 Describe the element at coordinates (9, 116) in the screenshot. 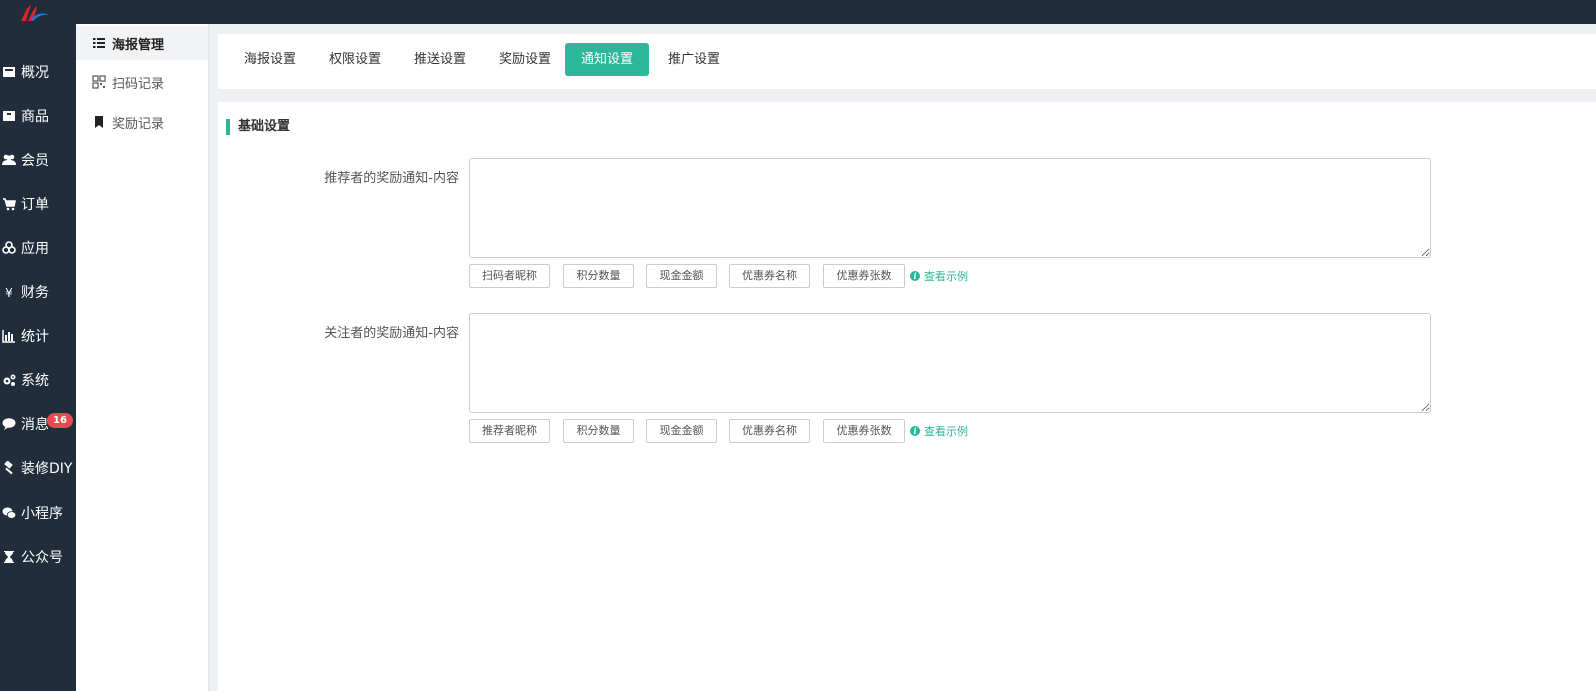

I see `box-icon` at that location.